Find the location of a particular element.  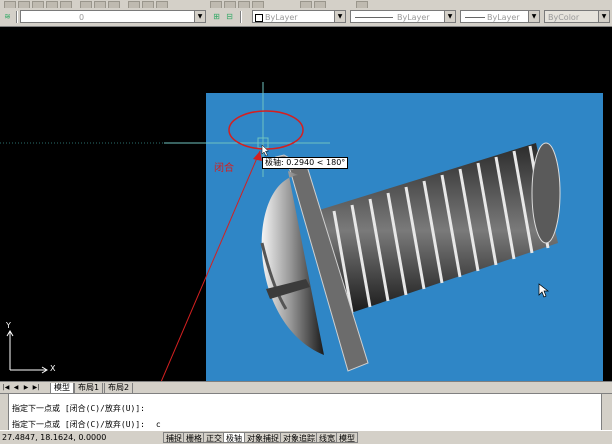

next-tab-icon: ▶ is located at coordinates (26, 388).